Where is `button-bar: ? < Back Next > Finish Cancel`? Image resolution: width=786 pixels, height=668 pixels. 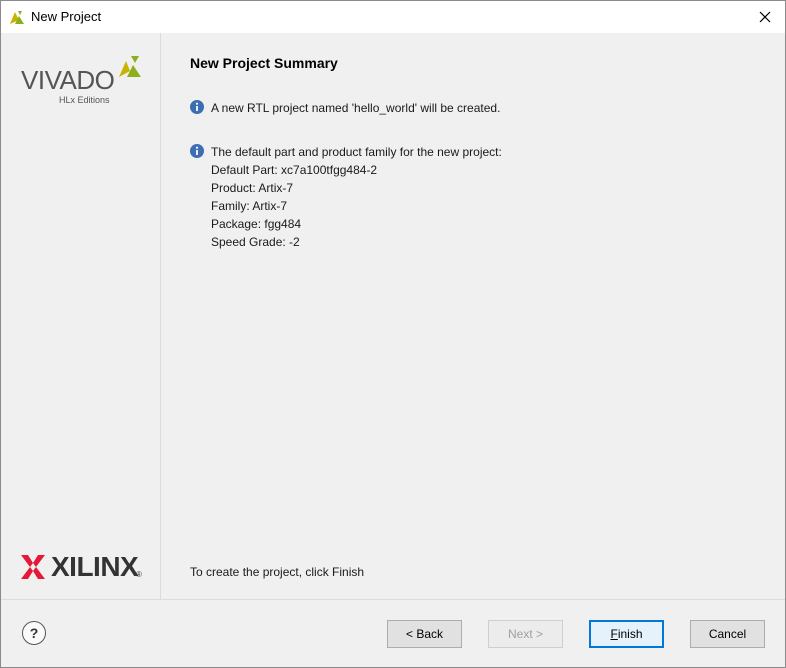
button-bar: ? < Back Next > Finish Cancel is located at coordinates (393, 633).